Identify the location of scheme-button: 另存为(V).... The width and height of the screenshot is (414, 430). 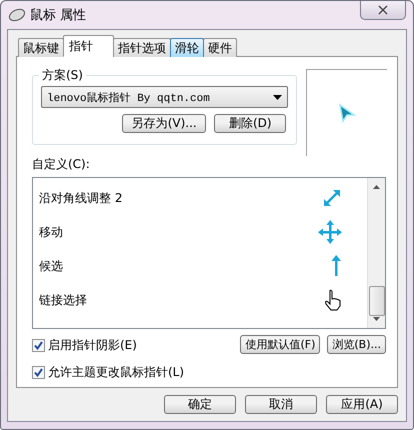
(164, 123).